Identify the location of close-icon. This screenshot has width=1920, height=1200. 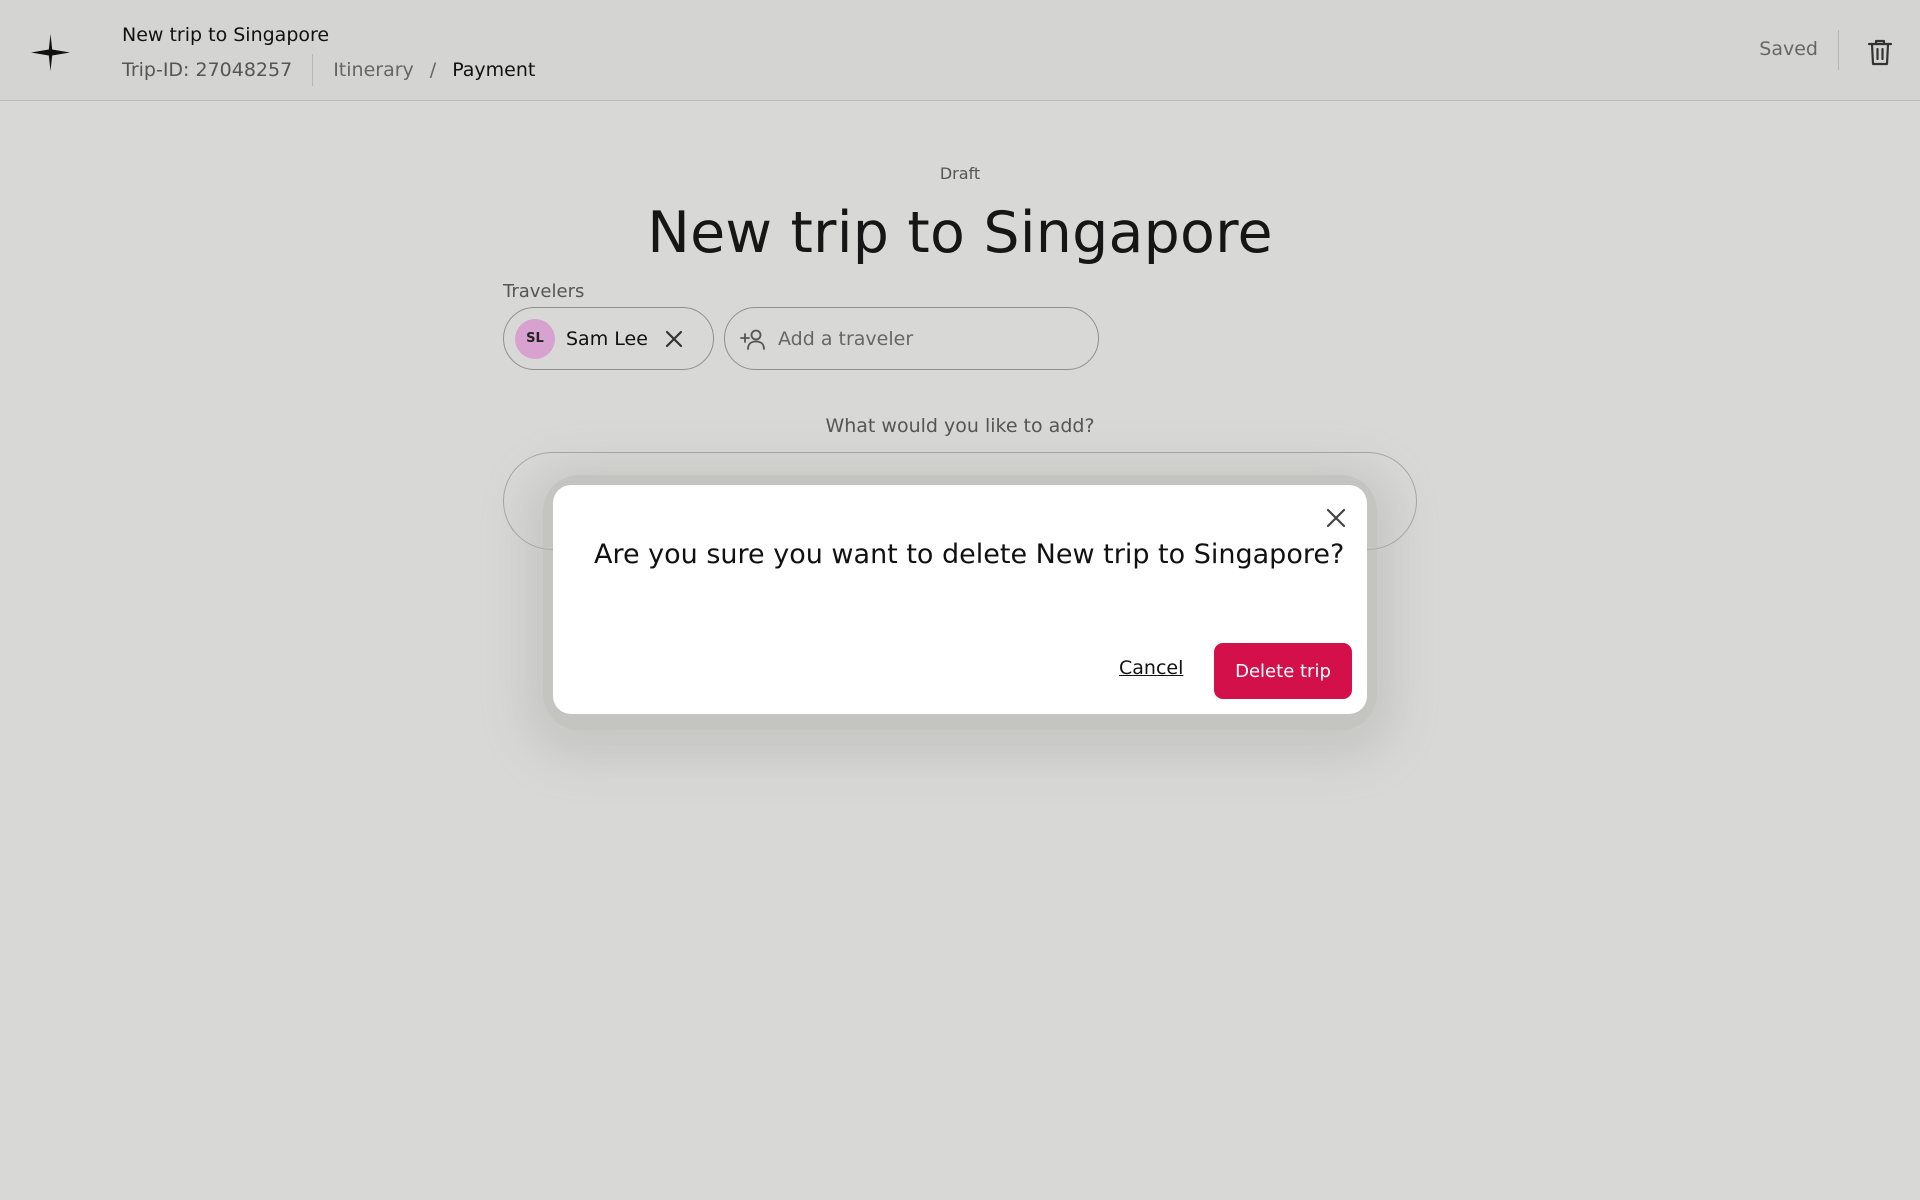
(1336, 518).